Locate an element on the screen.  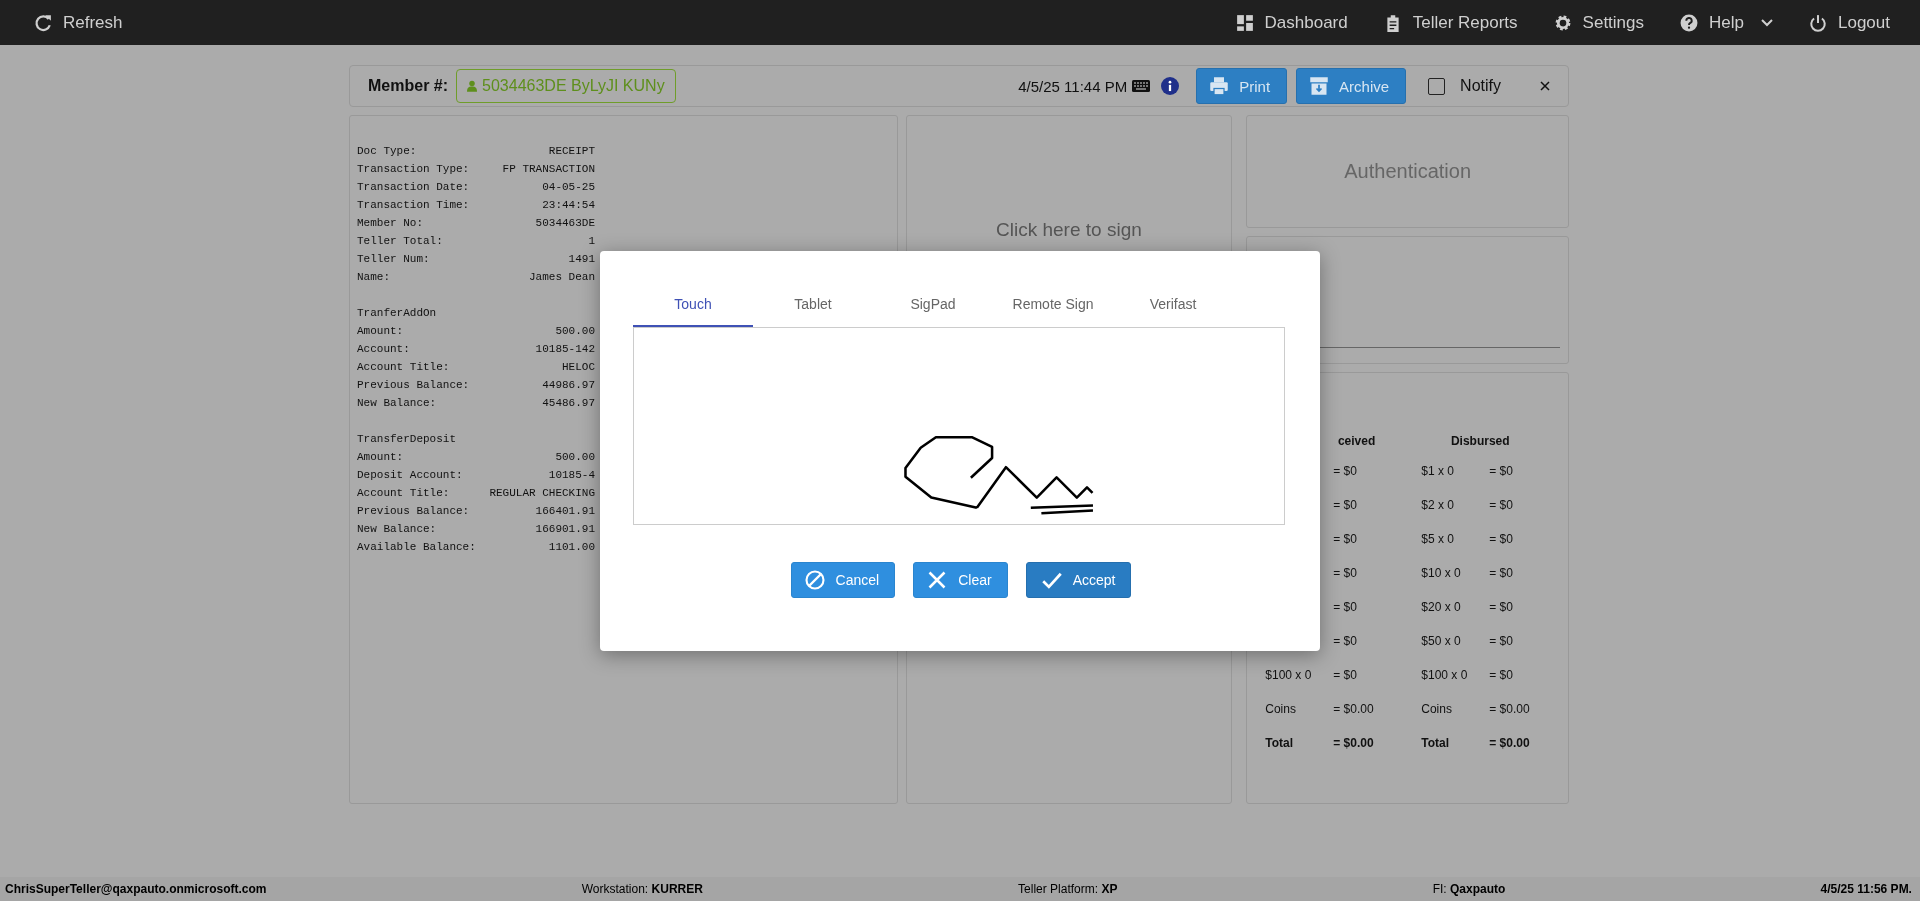
receipt-value: REGULAR CHECKING is located at coordinates (542, 493).